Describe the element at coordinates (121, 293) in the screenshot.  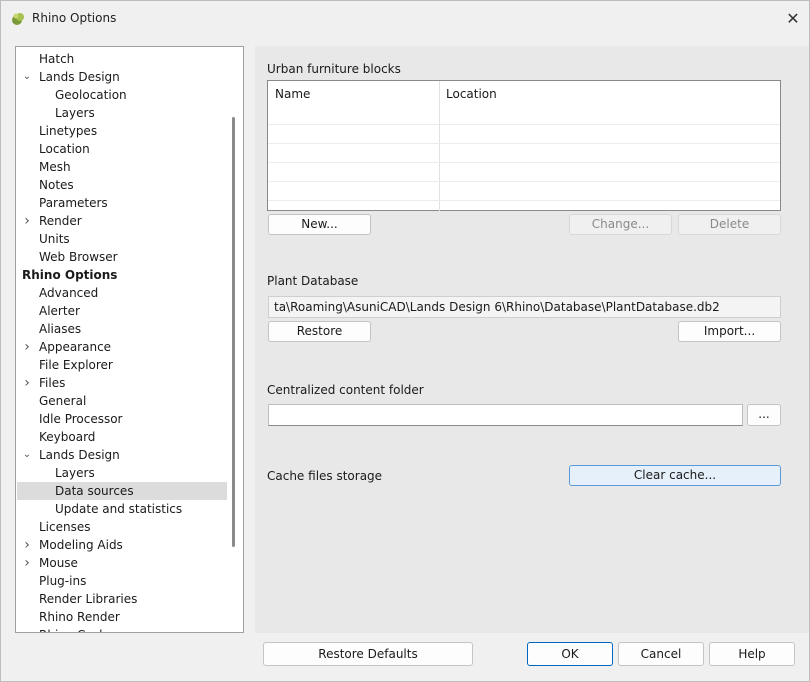
I see `tree-item: Advanced` at that location.